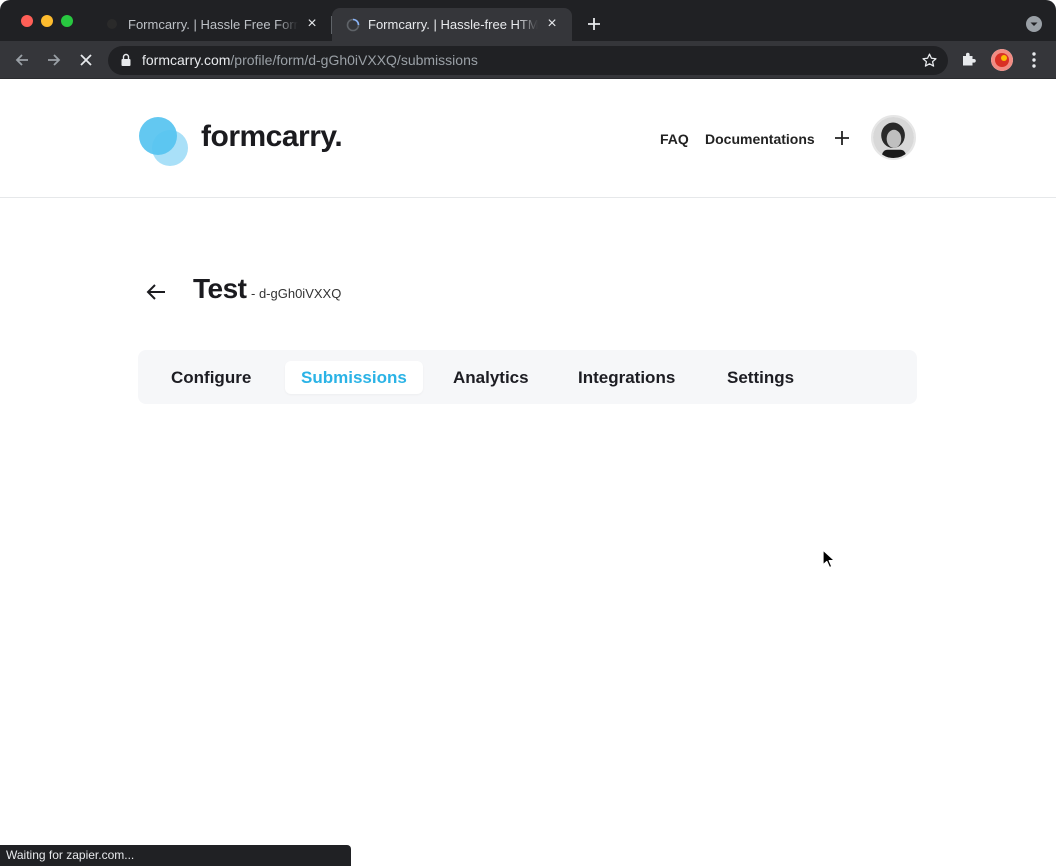 The image size is (1056, 866). Describe the element at coordinates (164, 142) in the screenshot. I see `formcarry-logo-icon` at that location.